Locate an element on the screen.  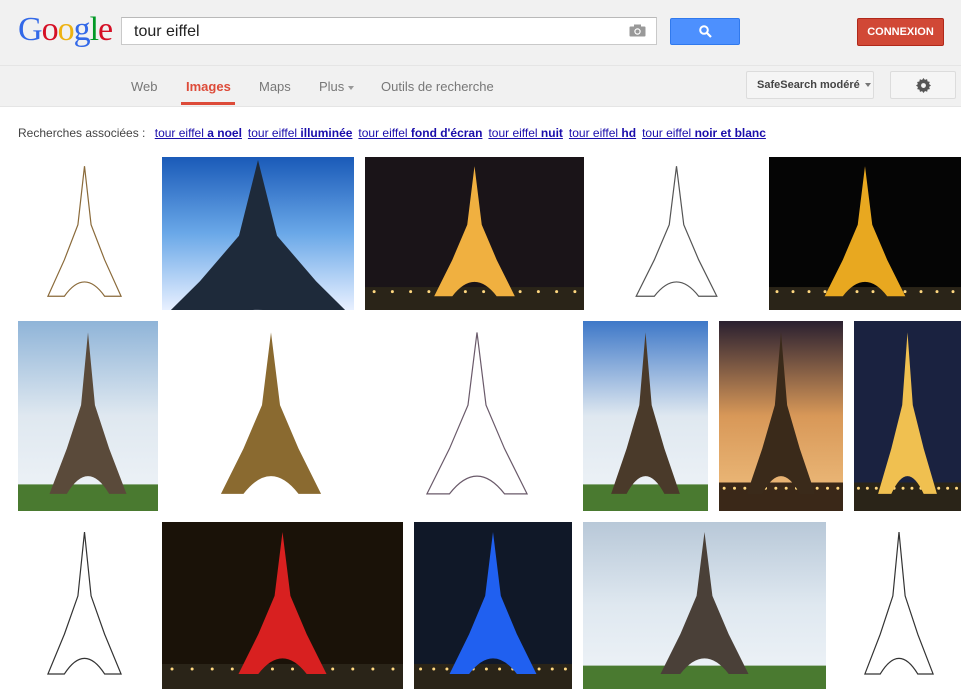
safesearch-dropdown: SafeSearch modéré is located at coordinates (810, 85).